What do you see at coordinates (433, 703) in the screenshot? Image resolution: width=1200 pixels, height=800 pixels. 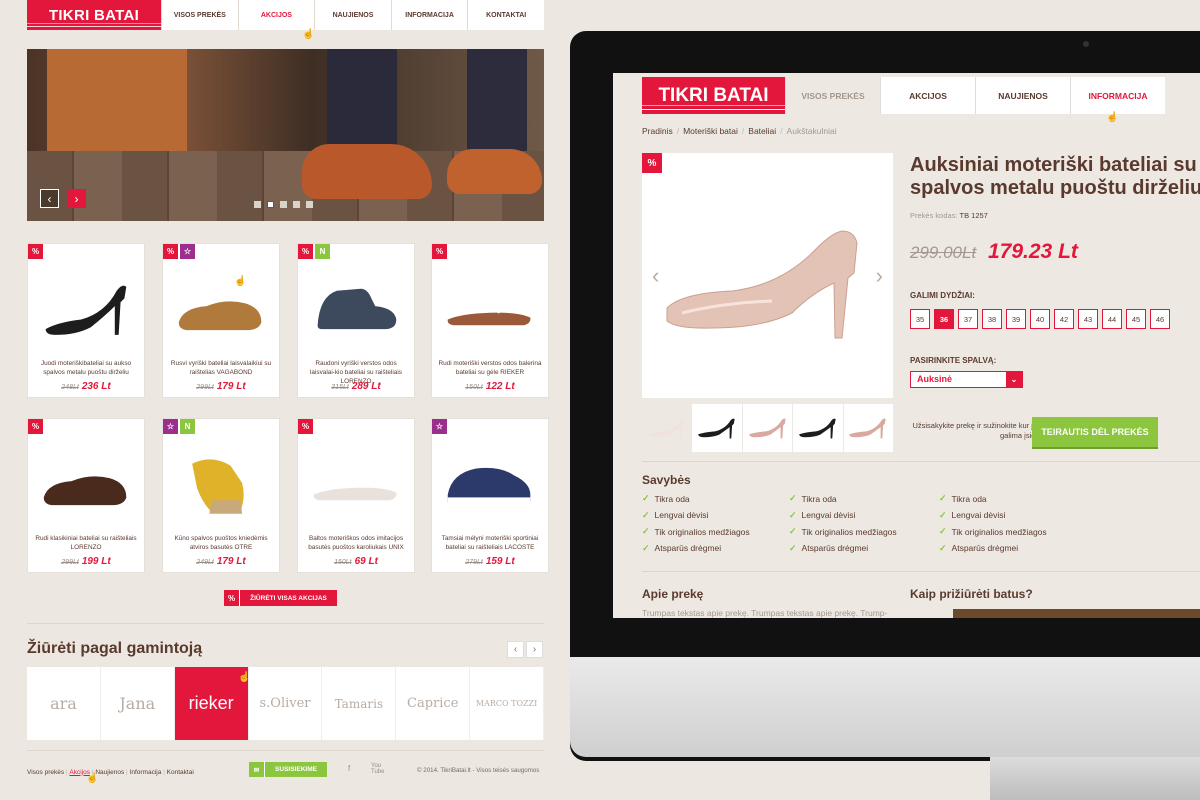 I see `brand-caprice: Caprice` at bounding box center [433, 703].